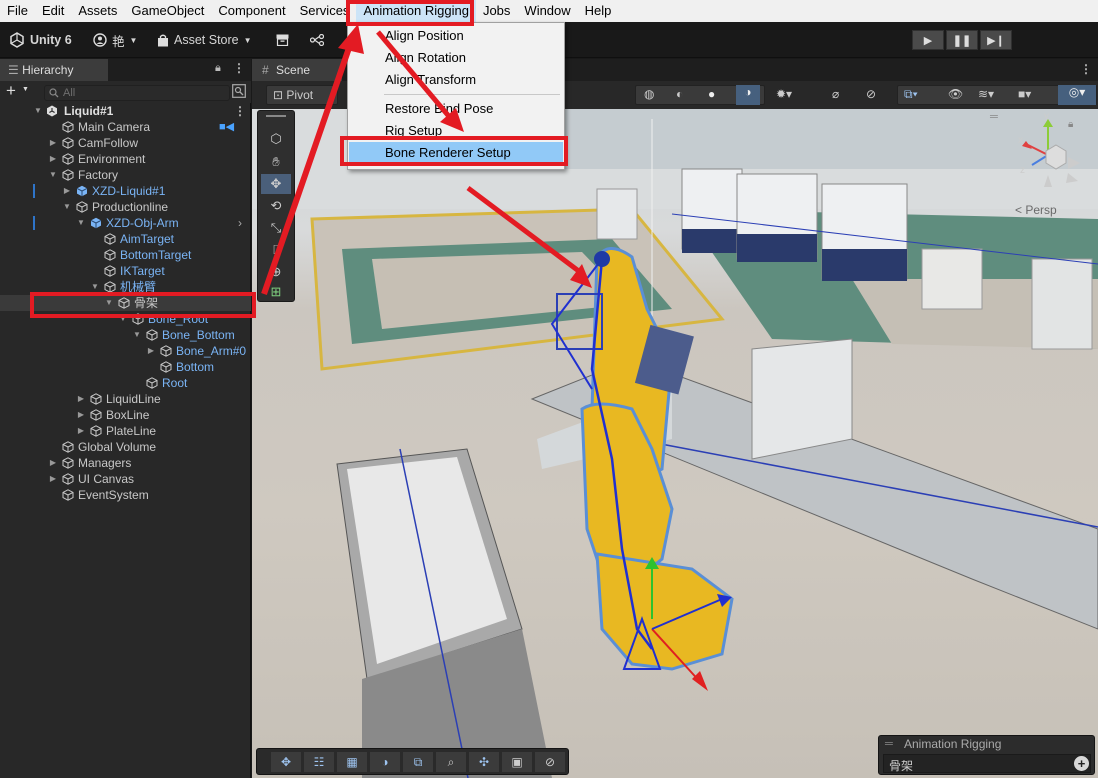  I want to click on wireframe-icon: ◍, so click(649, 94).